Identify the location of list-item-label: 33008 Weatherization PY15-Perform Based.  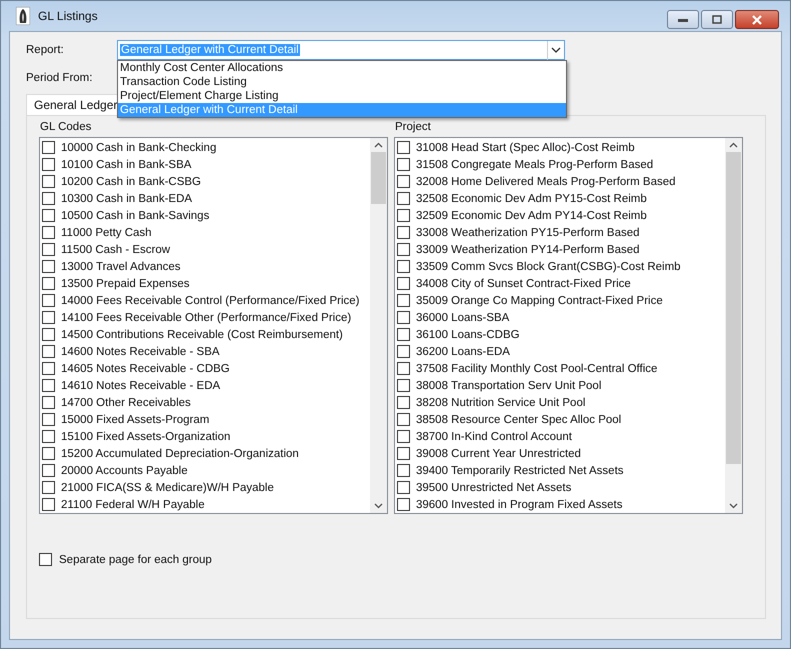
(528, 232).